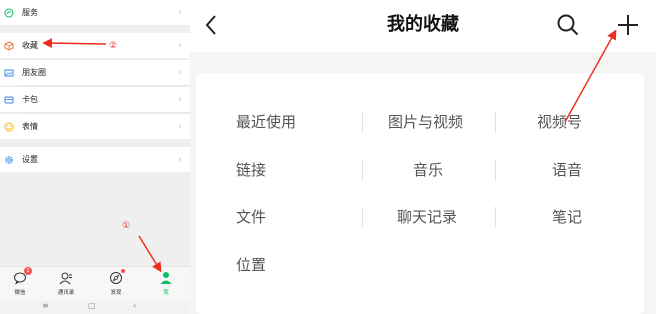 The height and width of the screenshot is (314, 656). I want to click on category-voice: 语音, so click(567, 169).